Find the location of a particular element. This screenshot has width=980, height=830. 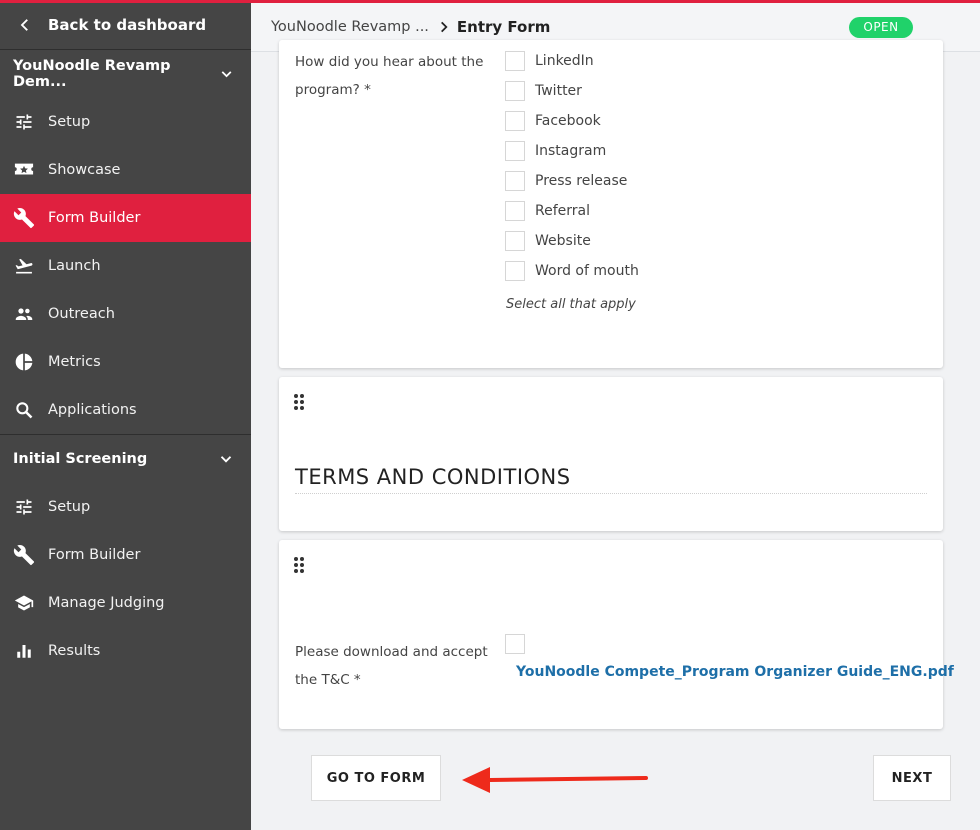

question-label: How did you hear about the program? * is located at coordinates (389, 76).